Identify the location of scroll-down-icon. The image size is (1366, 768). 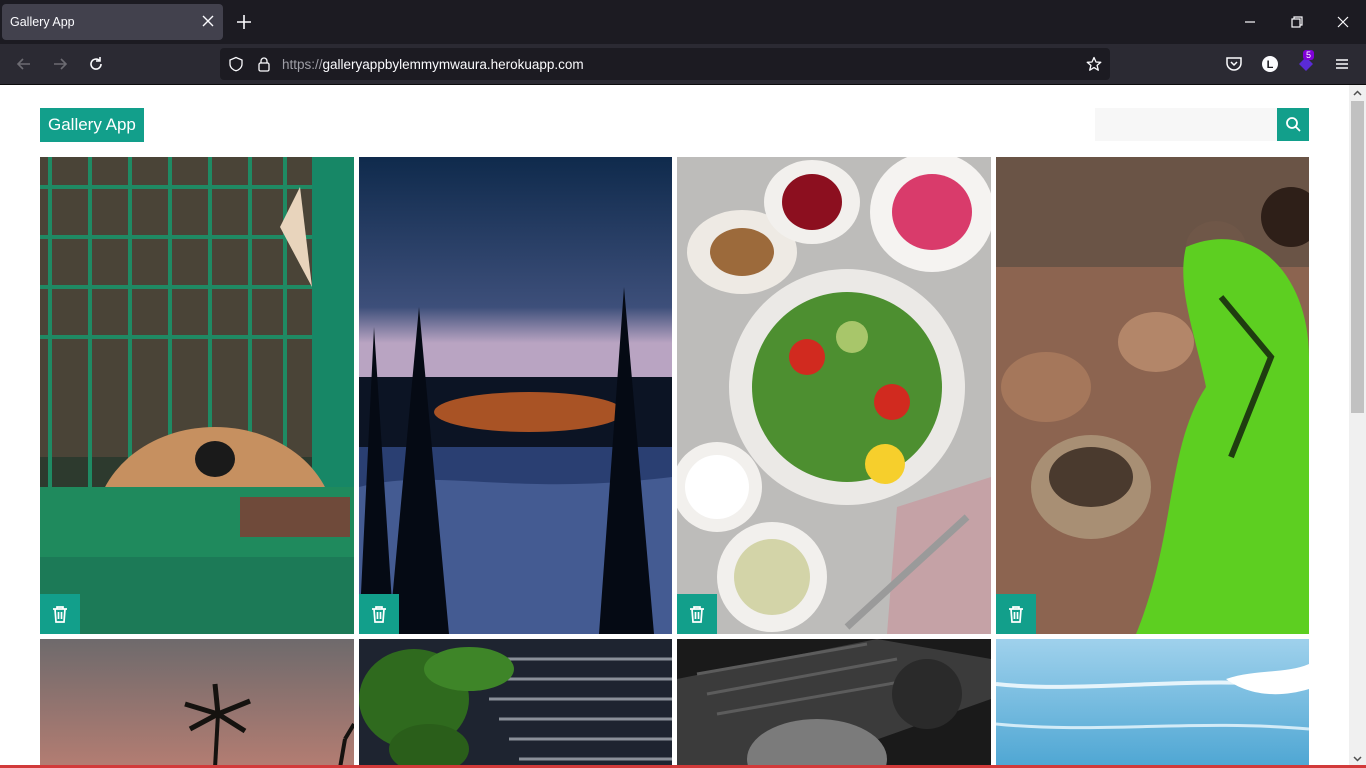
(1357, 758).